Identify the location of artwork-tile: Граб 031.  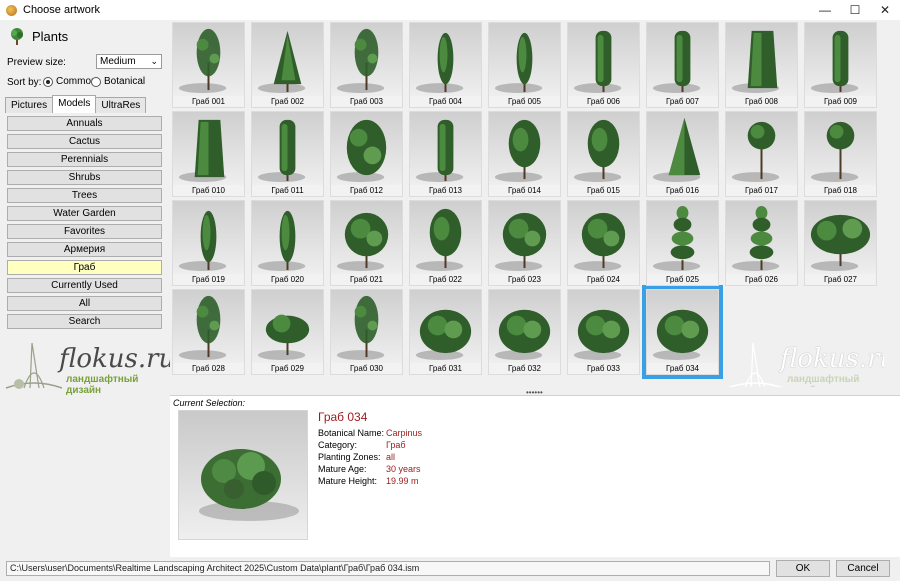
(445, 332).